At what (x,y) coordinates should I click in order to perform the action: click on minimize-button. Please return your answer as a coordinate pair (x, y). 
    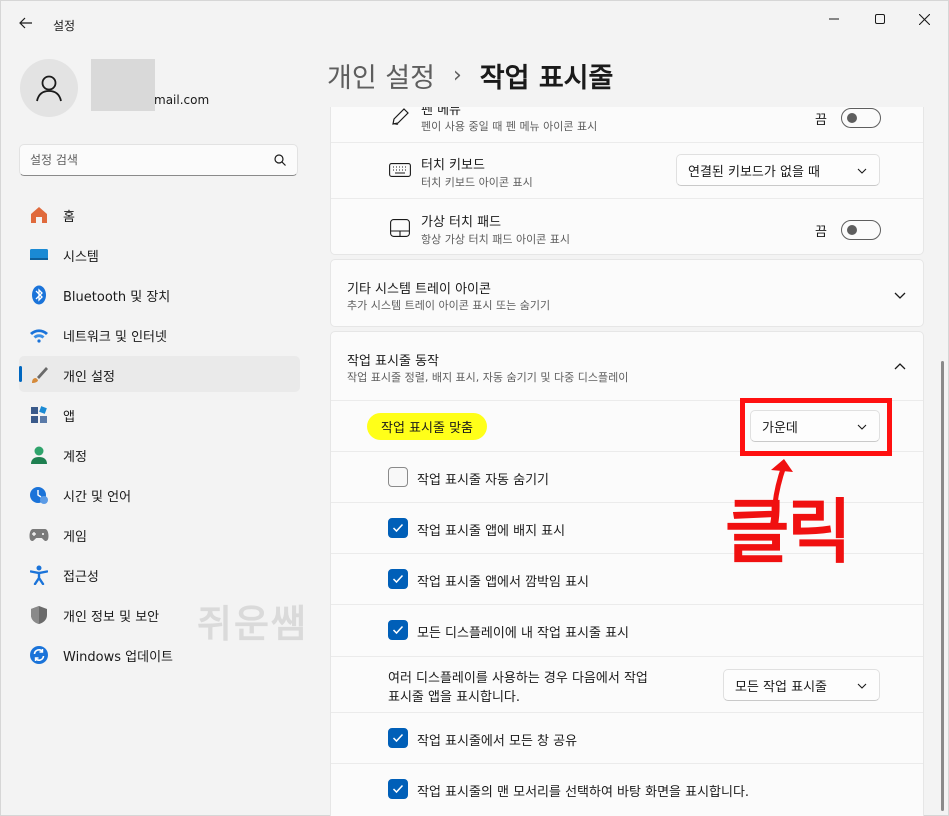
    Looking at the image, I should click on (834, 19).